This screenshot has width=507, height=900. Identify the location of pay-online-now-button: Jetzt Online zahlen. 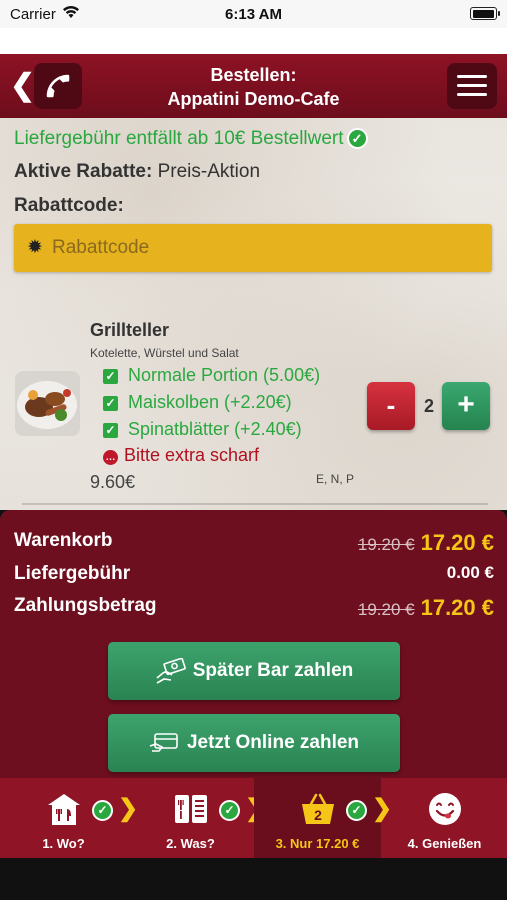
(254, 743).